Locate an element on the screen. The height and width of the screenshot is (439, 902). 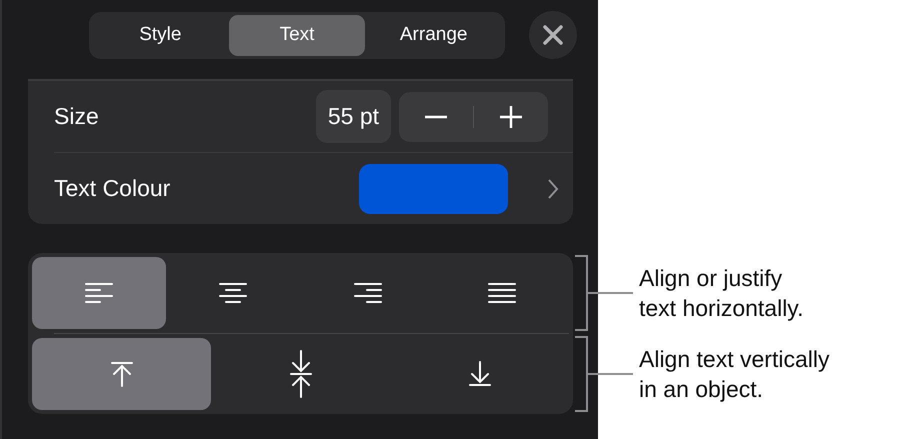
align-right-icon is located at coordinates (368, 293).